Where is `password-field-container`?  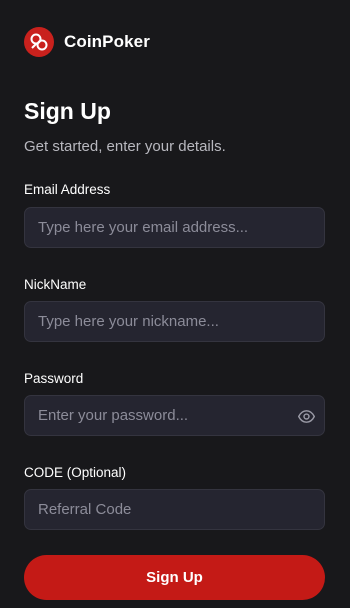
password-field-container is located at coordinates (174, 415).